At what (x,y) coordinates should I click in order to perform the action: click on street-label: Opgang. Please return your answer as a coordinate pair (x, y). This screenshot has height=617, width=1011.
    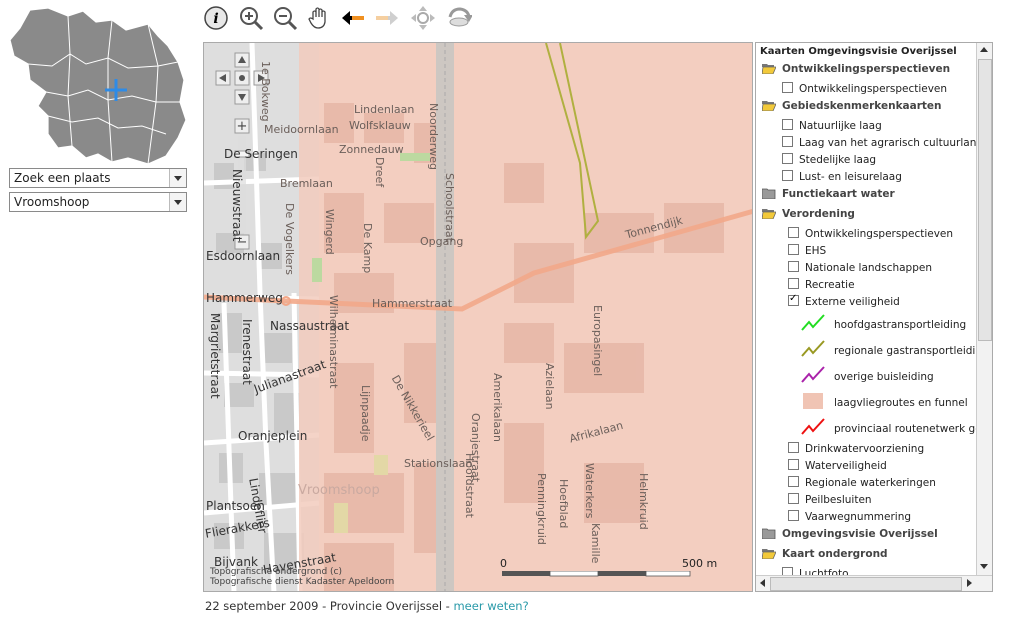
    Looking at the image, I should click on (442, 241).